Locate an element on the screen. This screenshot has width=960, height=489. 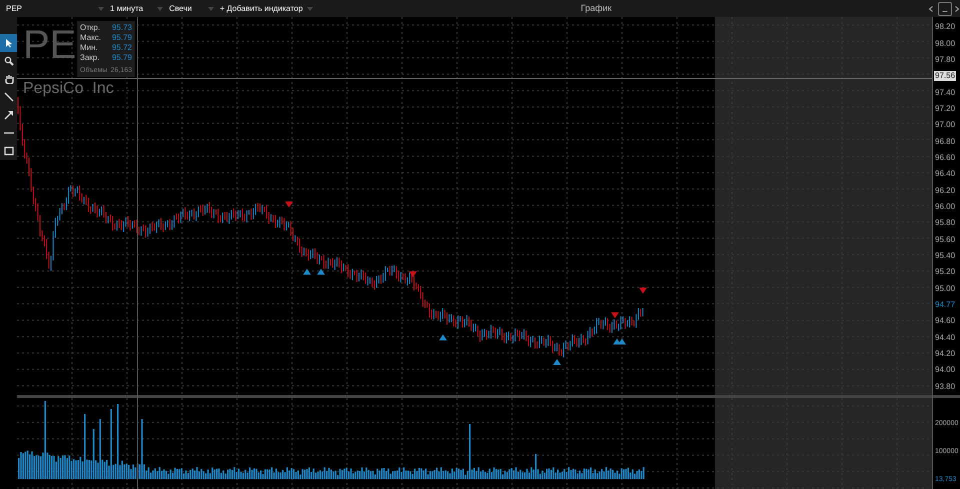
legend-value: 95.72 is located at coordinates (122, 47).